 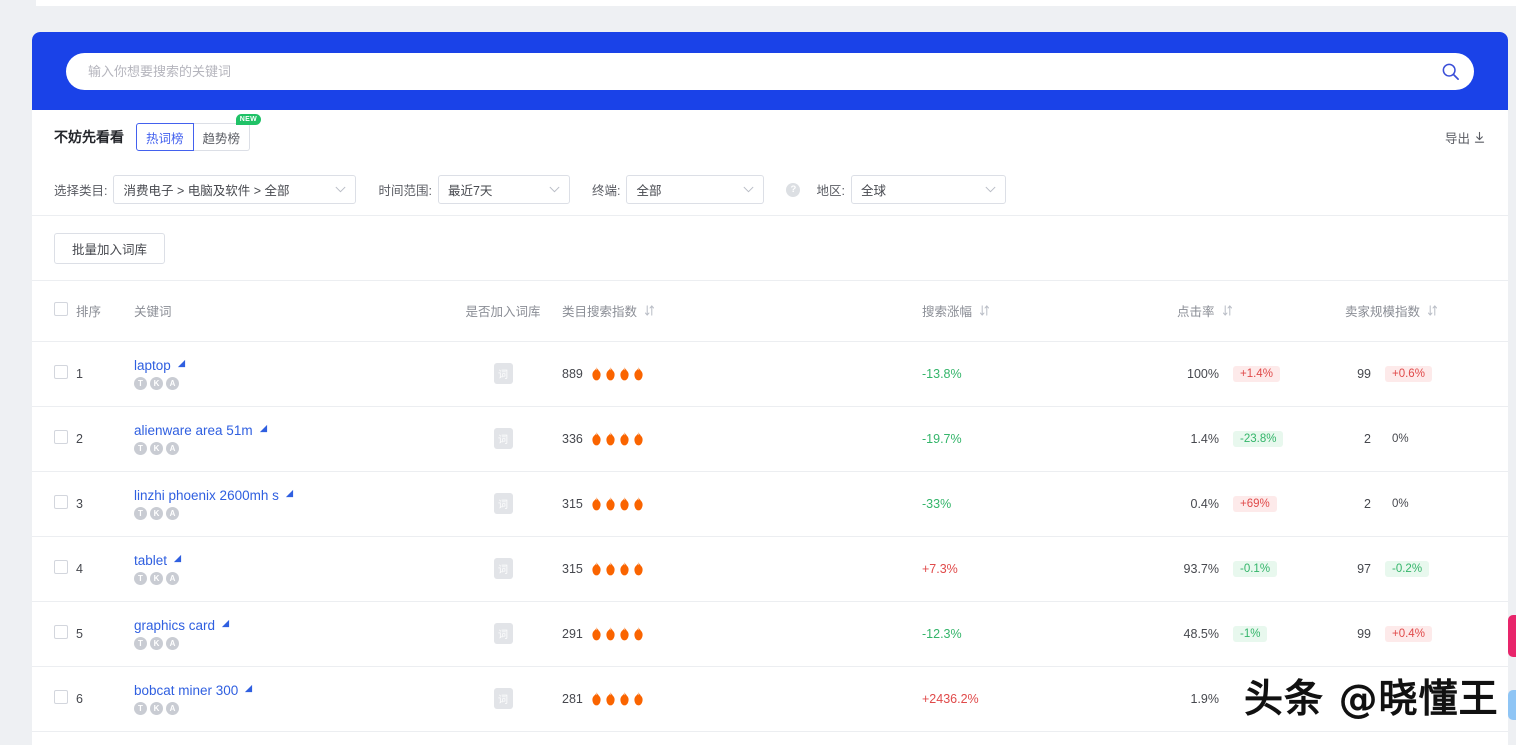 I want to click on row-rank-cell: 1, so click(x=105, y=374).